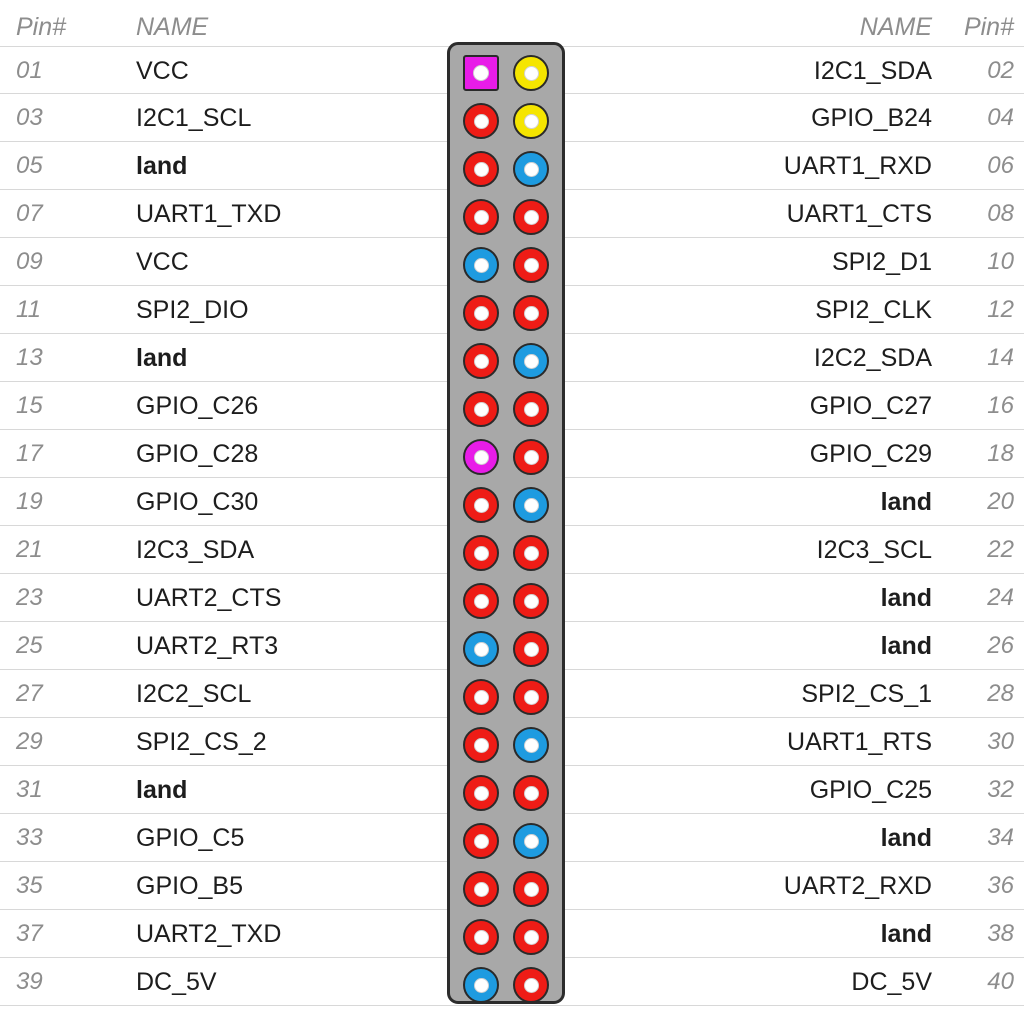 Image resolution: width=1024 pixels, height=1024 pixels. Describe the element at coordinates (29, 597) in the screenshot. I see `pin_left: 23` at that location.